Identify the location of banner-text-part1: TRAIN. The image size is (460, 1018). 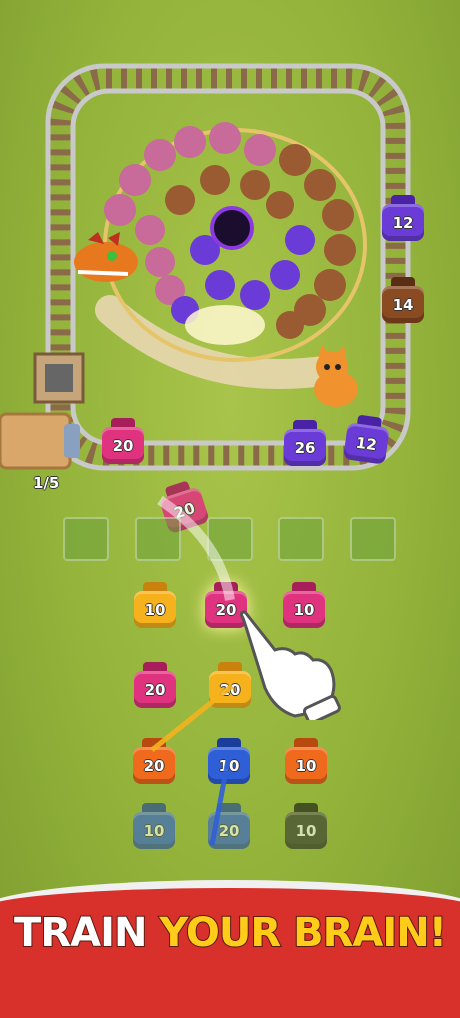
(86, 933).